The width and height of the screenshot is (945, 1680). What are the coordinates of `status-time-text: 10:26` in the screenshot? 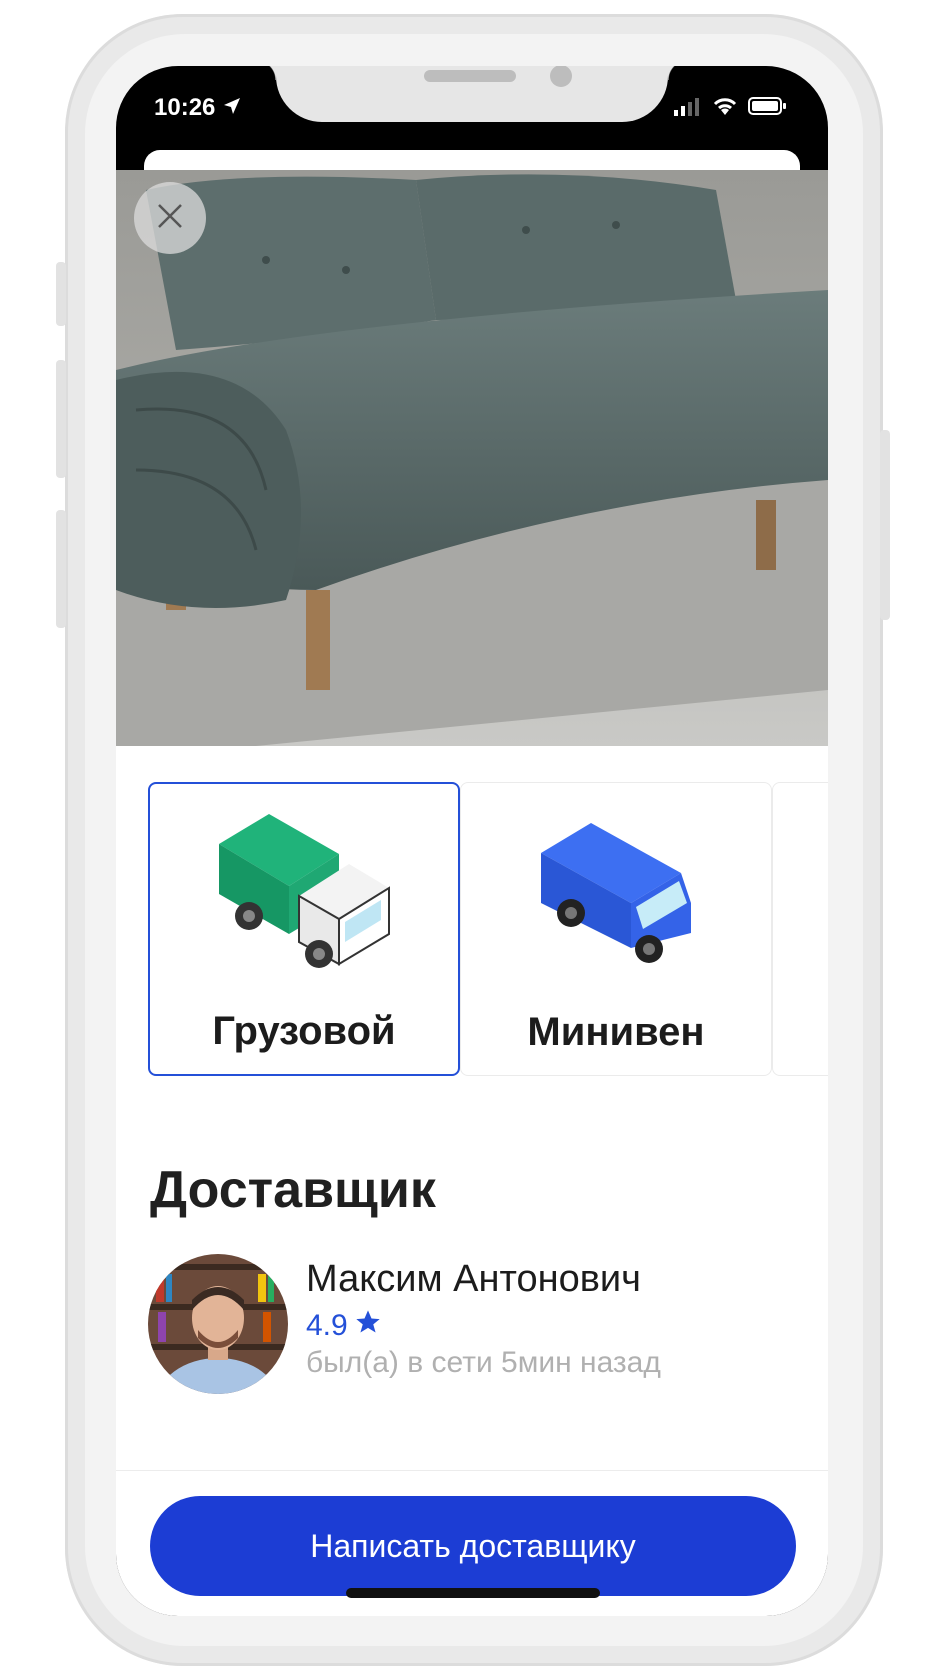 It's located at (185, 107).